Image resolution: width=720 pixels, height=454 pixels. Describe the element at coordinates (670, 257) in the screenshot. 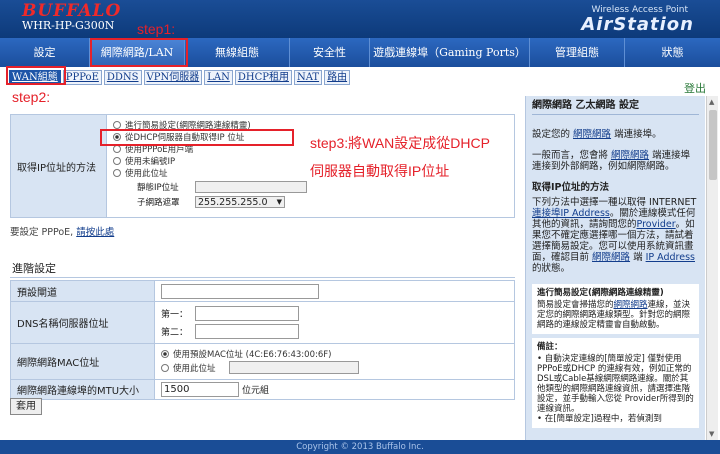

I see `help-link: IP Address` at that location.